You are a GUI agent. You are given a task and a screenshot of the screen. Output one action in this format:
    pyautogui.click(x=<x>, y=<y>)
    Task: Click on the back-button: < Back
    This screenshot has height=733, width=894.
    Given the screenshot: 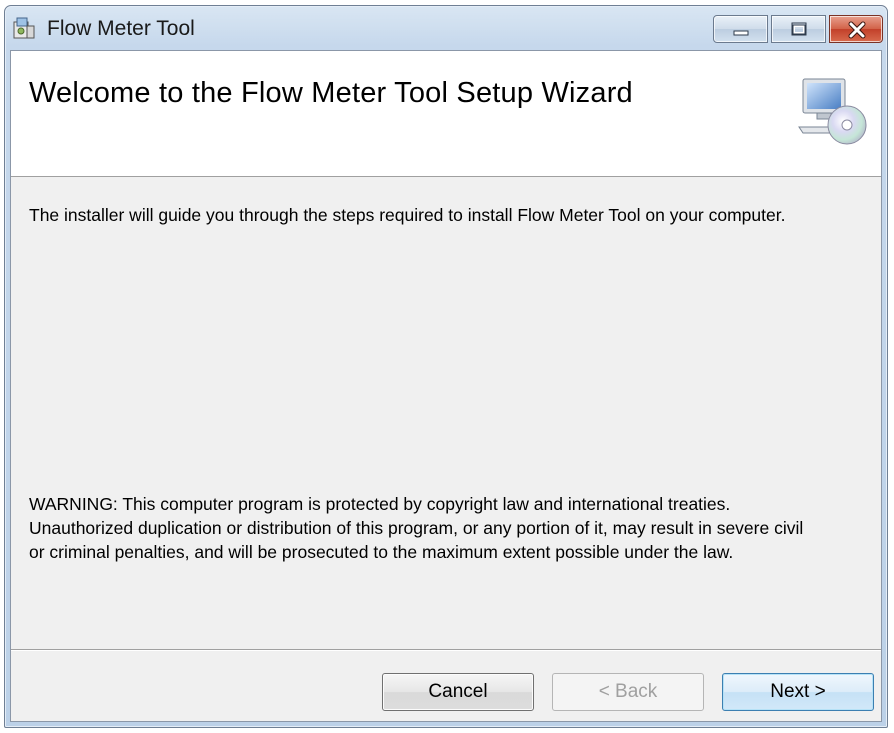 What is the action you would take?
    pyautogui.click(x=628, y=692)
    